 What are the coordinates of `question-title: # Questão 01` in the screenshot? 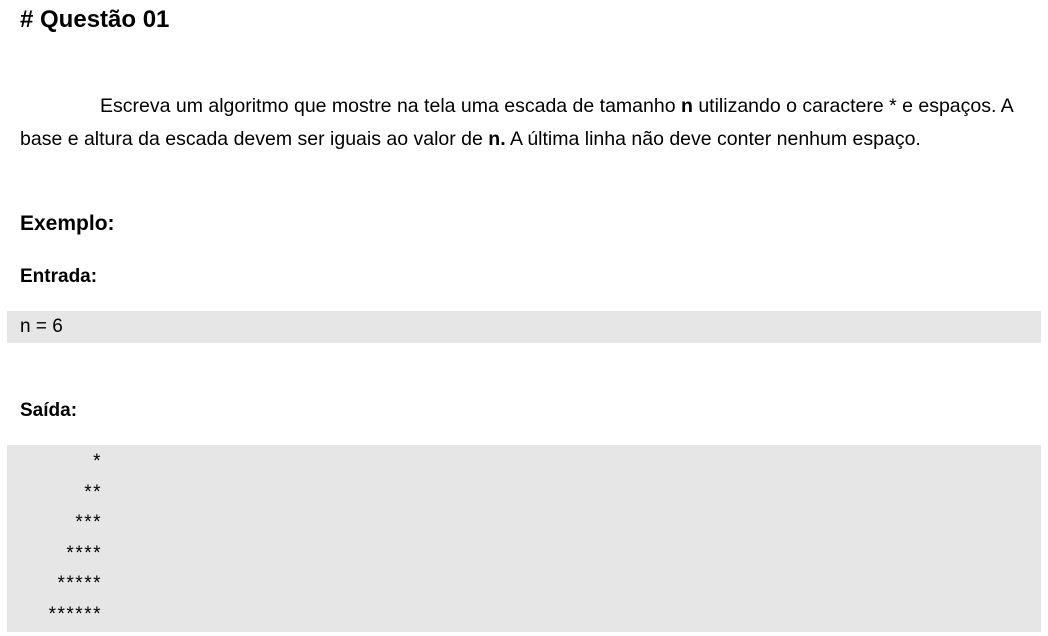 It's located at (95, 19).